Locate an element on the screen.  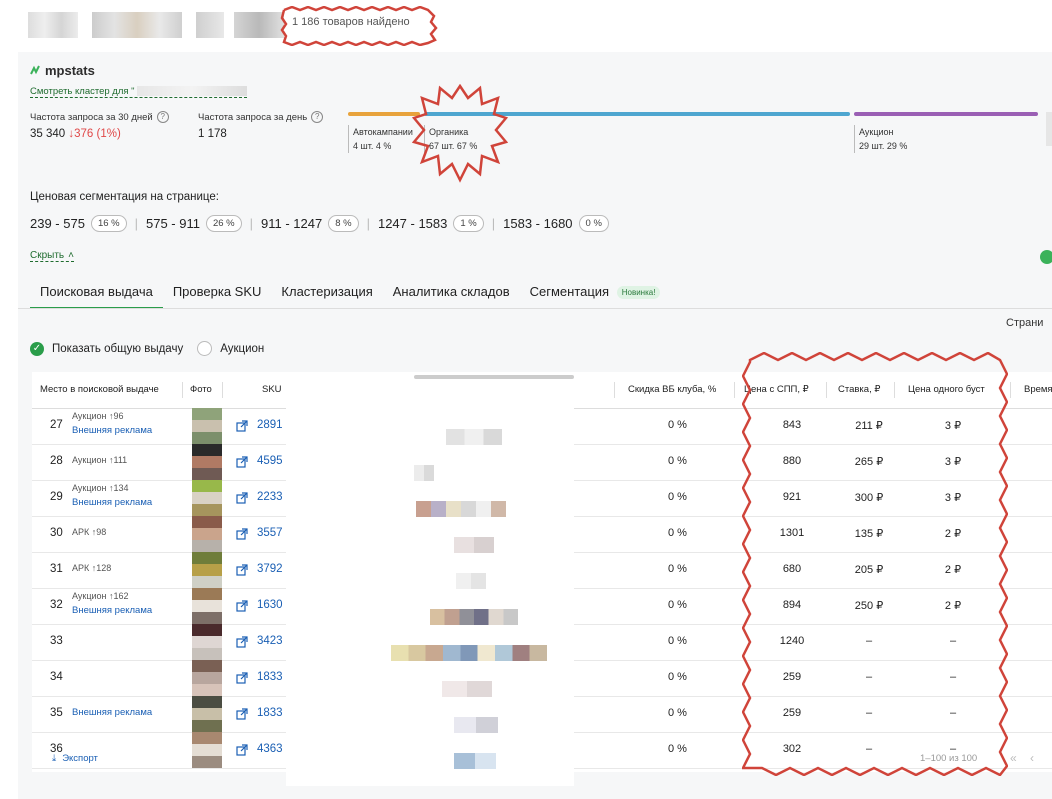
annotation-starburst is located at coordinates (460, 133).